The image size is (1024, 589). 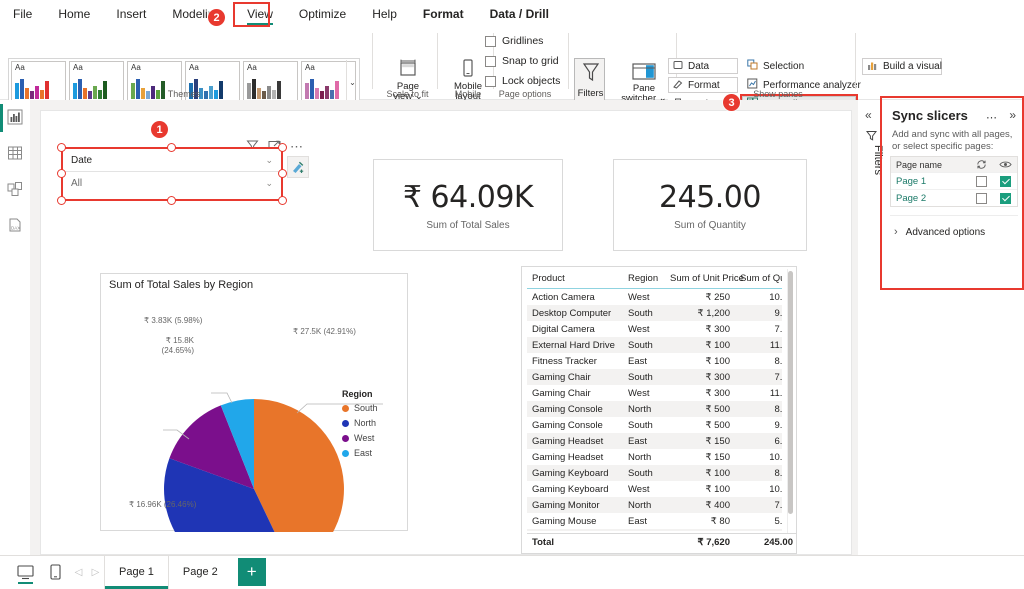 I want to click on ribbon-tab-insert: Insert, so click(x=131, y=14).